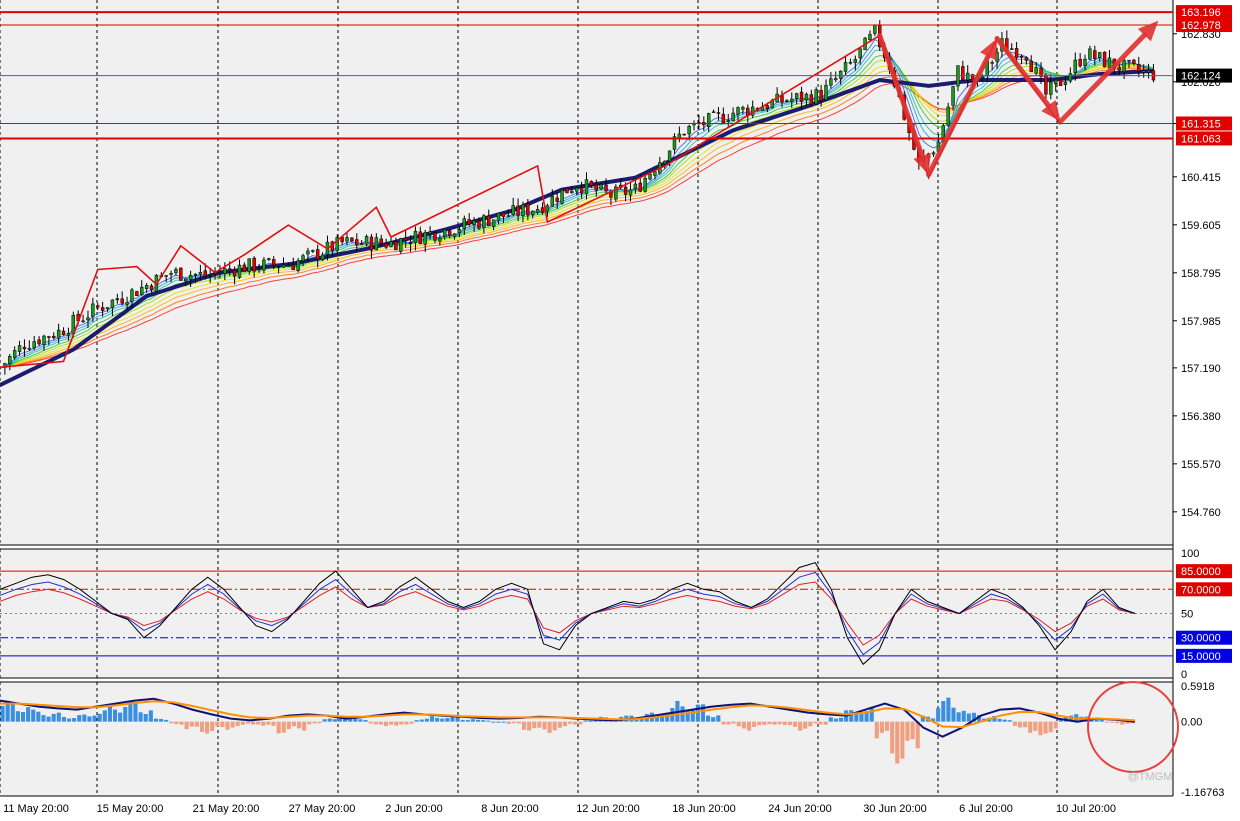  I want to click on x-tick-label: 12 Jun 20:00, so click(608, 809).